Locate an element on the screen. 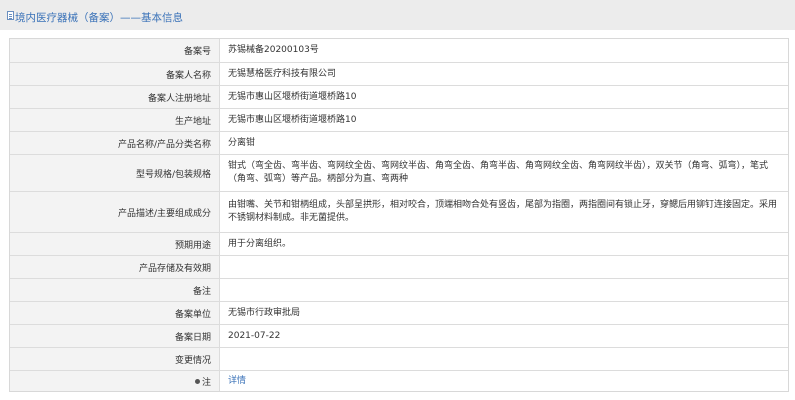 This screenshot has height=400, width=795. table-row-registrant-address: 备案人注册地址 无锡市惠山区堰桥街道堰桥路10 is located at coordinates (399, 97).